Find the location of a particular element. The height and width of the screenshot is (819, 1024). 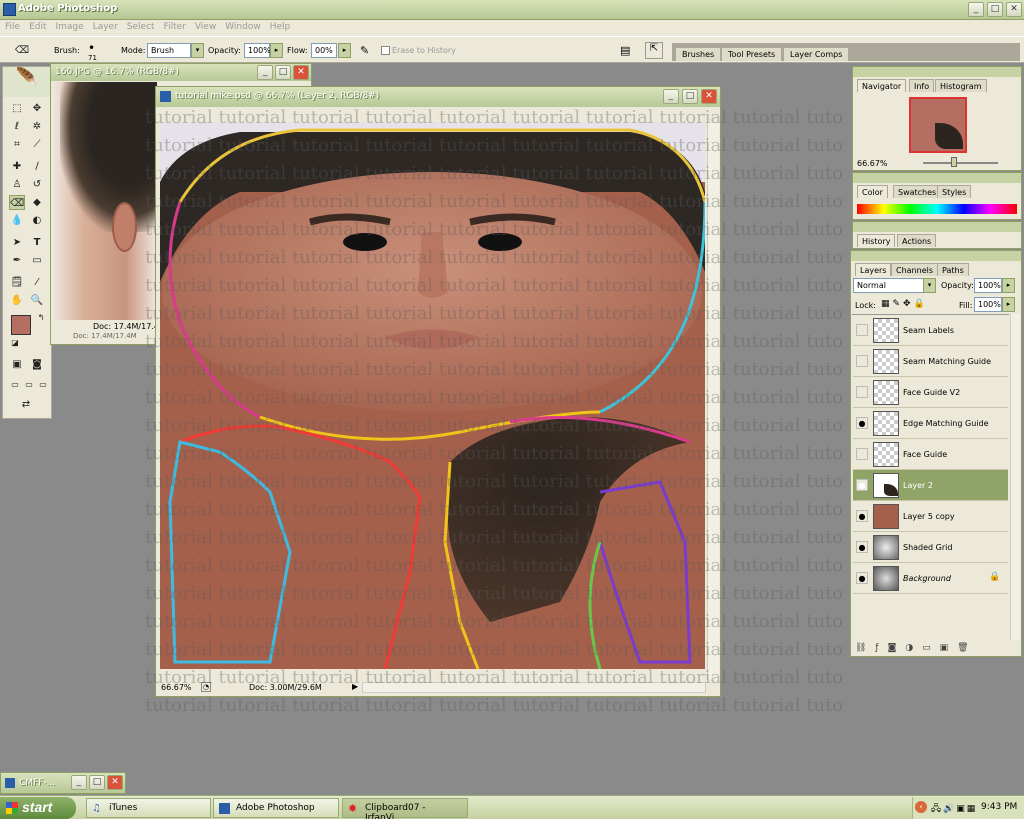

layer-row: ● Shaded Grid is located at coordinates (930, 547).